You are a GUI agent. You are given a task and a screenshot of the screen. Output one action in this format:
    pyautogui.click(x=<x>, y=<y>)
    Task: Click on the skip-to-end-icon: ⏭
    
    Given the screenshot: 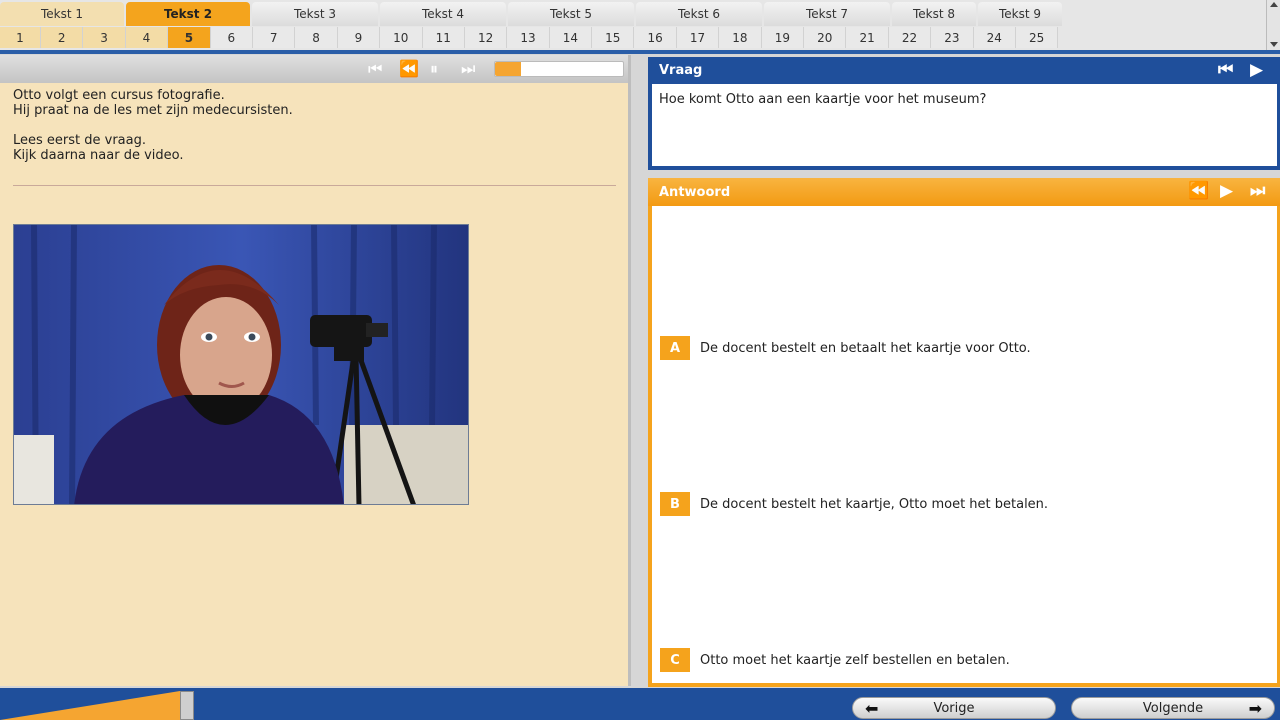 What is the action you would take?
    pyautogui.click(x=468, y=69)
    